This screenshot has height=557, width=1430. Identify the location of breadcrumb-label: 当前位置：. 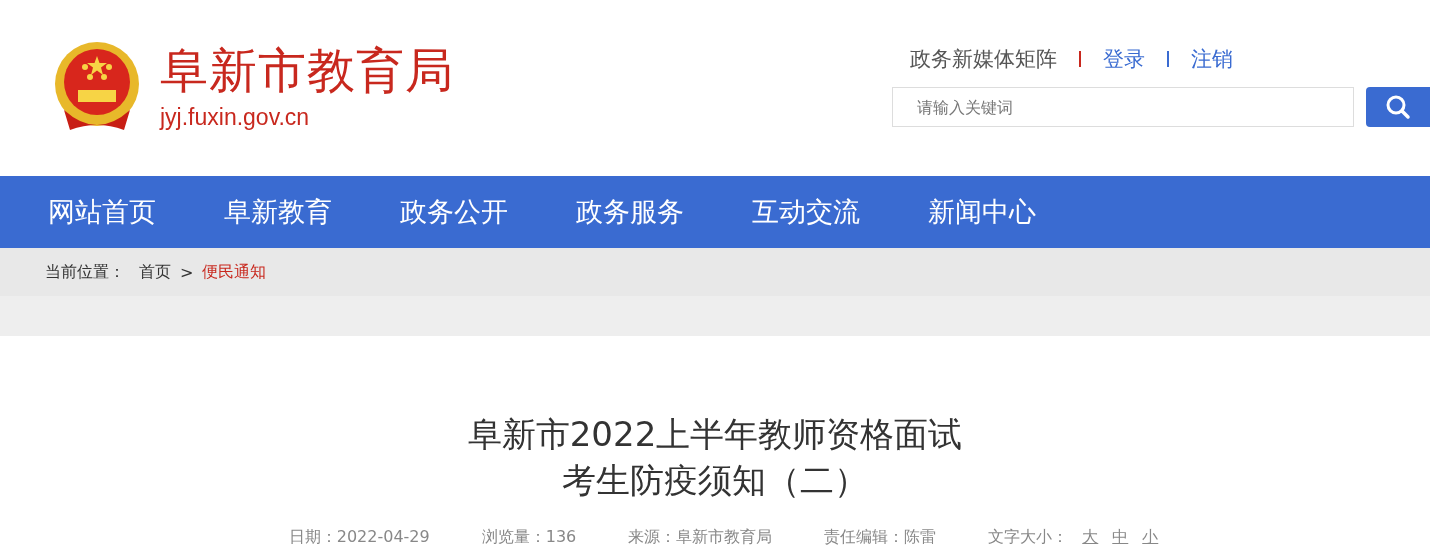
(85, 272).